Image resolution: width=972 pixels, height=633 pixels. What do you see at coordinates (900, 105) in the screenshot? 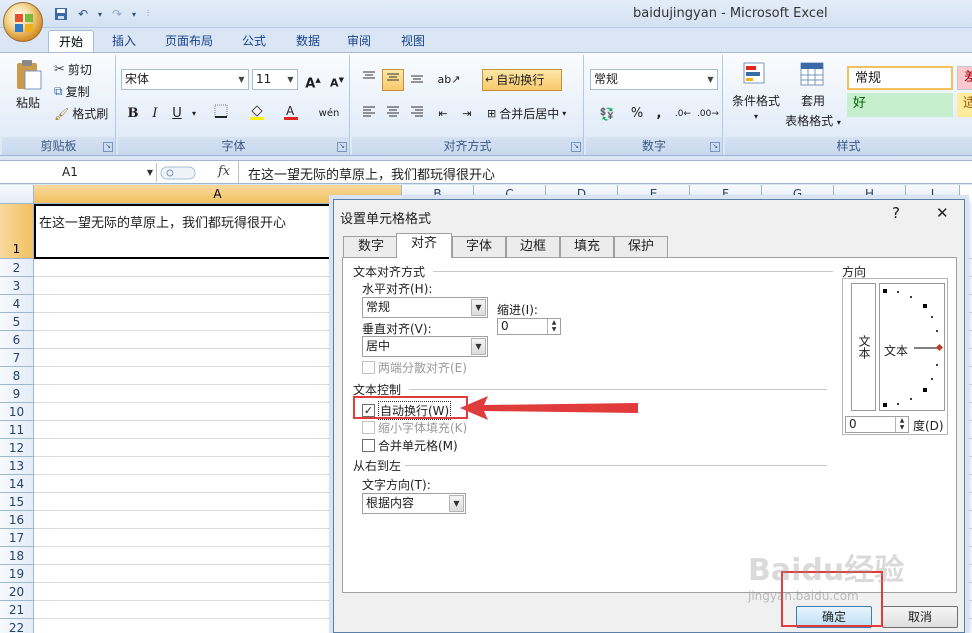
I see `style-good: 好` at bounding box center [900, 105].